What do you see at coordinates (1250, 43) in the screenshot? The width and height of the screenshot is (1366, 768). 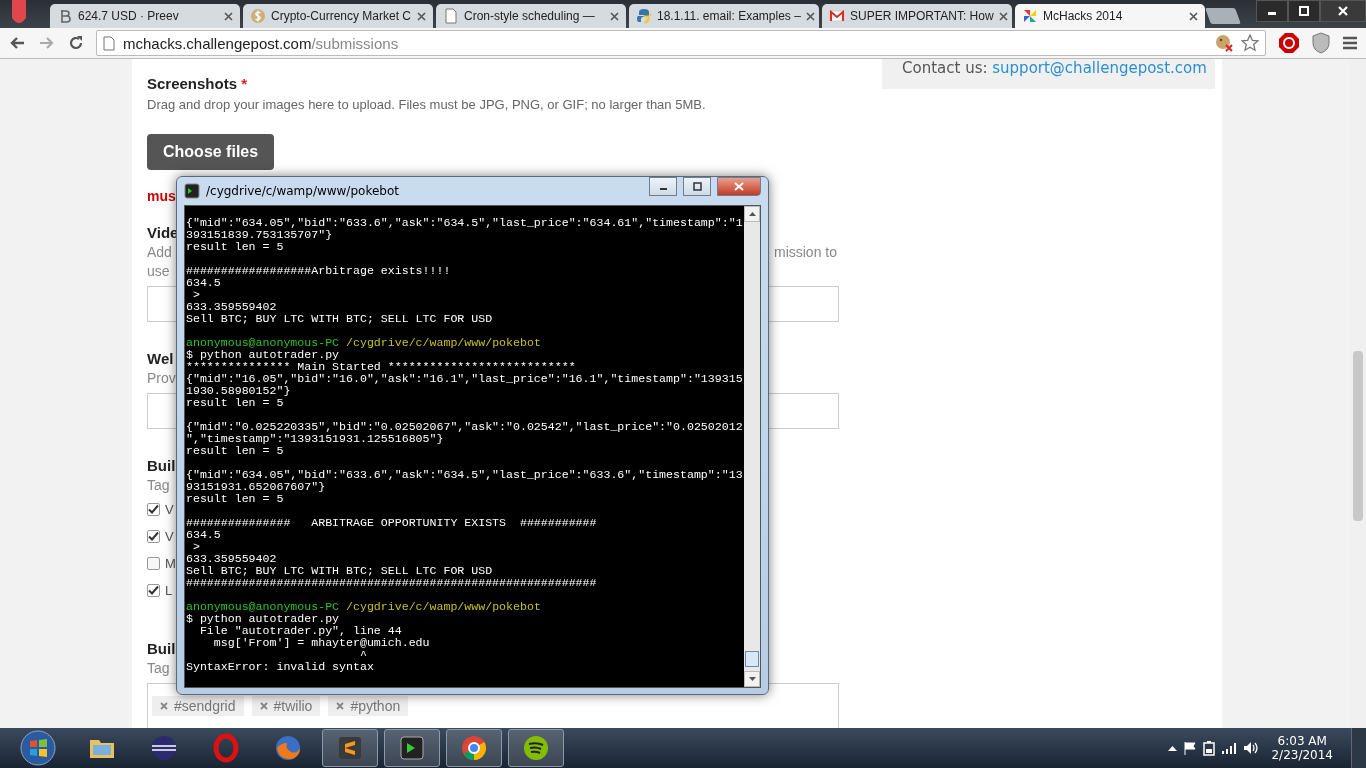 I see `star-icon` at bounding box center [1250, 43].